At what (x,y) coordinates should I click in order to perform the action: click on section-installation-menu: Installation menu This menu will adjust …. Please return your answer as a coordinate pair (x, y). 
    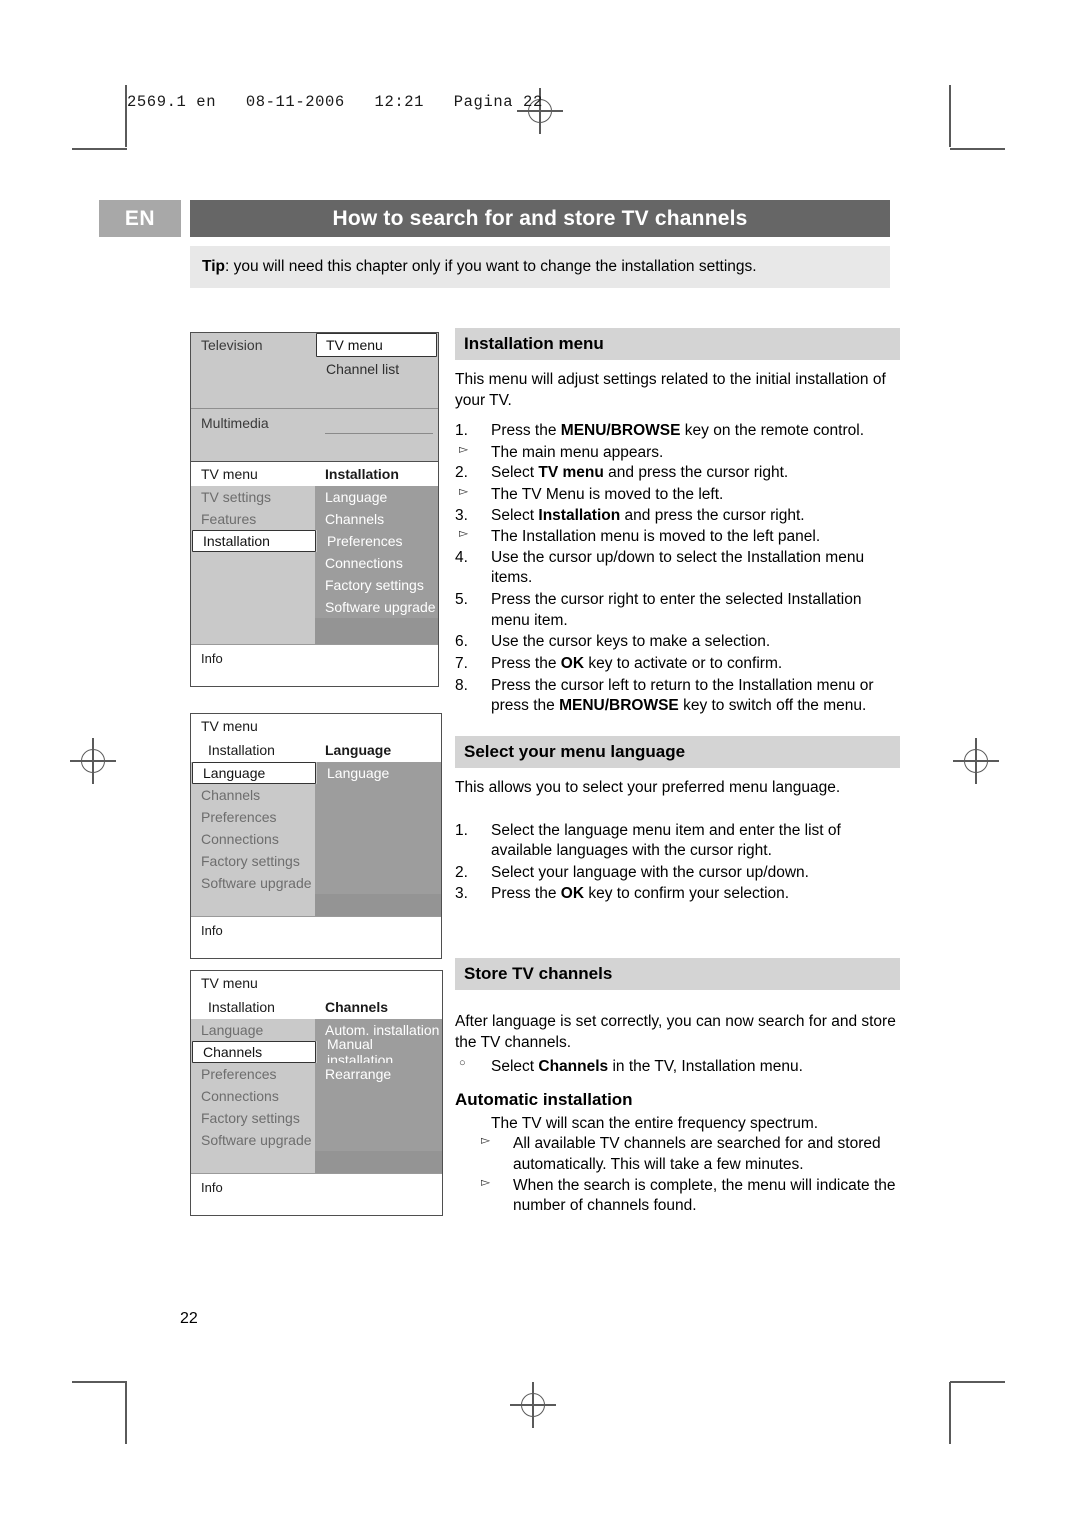
    Looking at the image, I should click on (677, 523).